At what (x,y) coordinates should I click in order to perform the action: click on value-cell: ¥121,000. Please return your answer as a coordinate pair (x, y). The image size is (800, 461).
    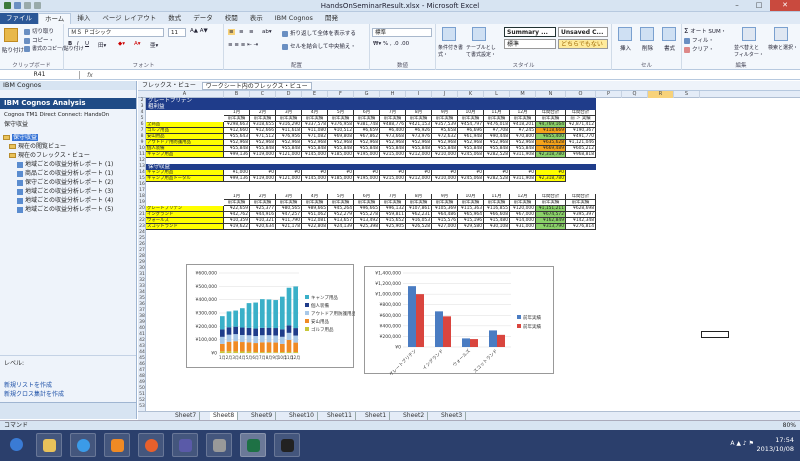
    Looking at the image, I should click on (289, 155).